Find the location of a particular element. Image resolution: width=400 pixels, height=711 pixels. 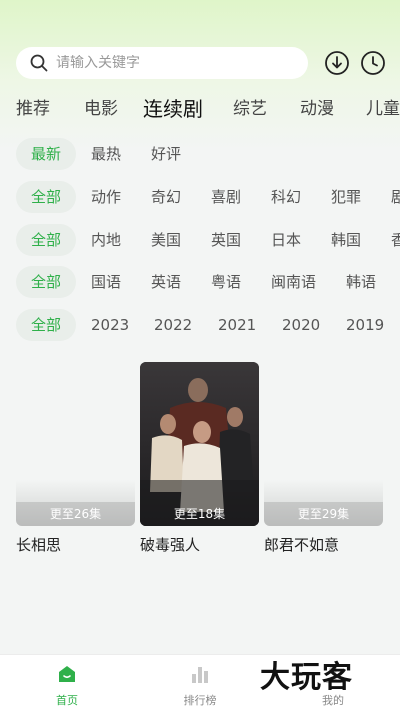

filter-region-item: 英国 is located at coordinates (226, 240).